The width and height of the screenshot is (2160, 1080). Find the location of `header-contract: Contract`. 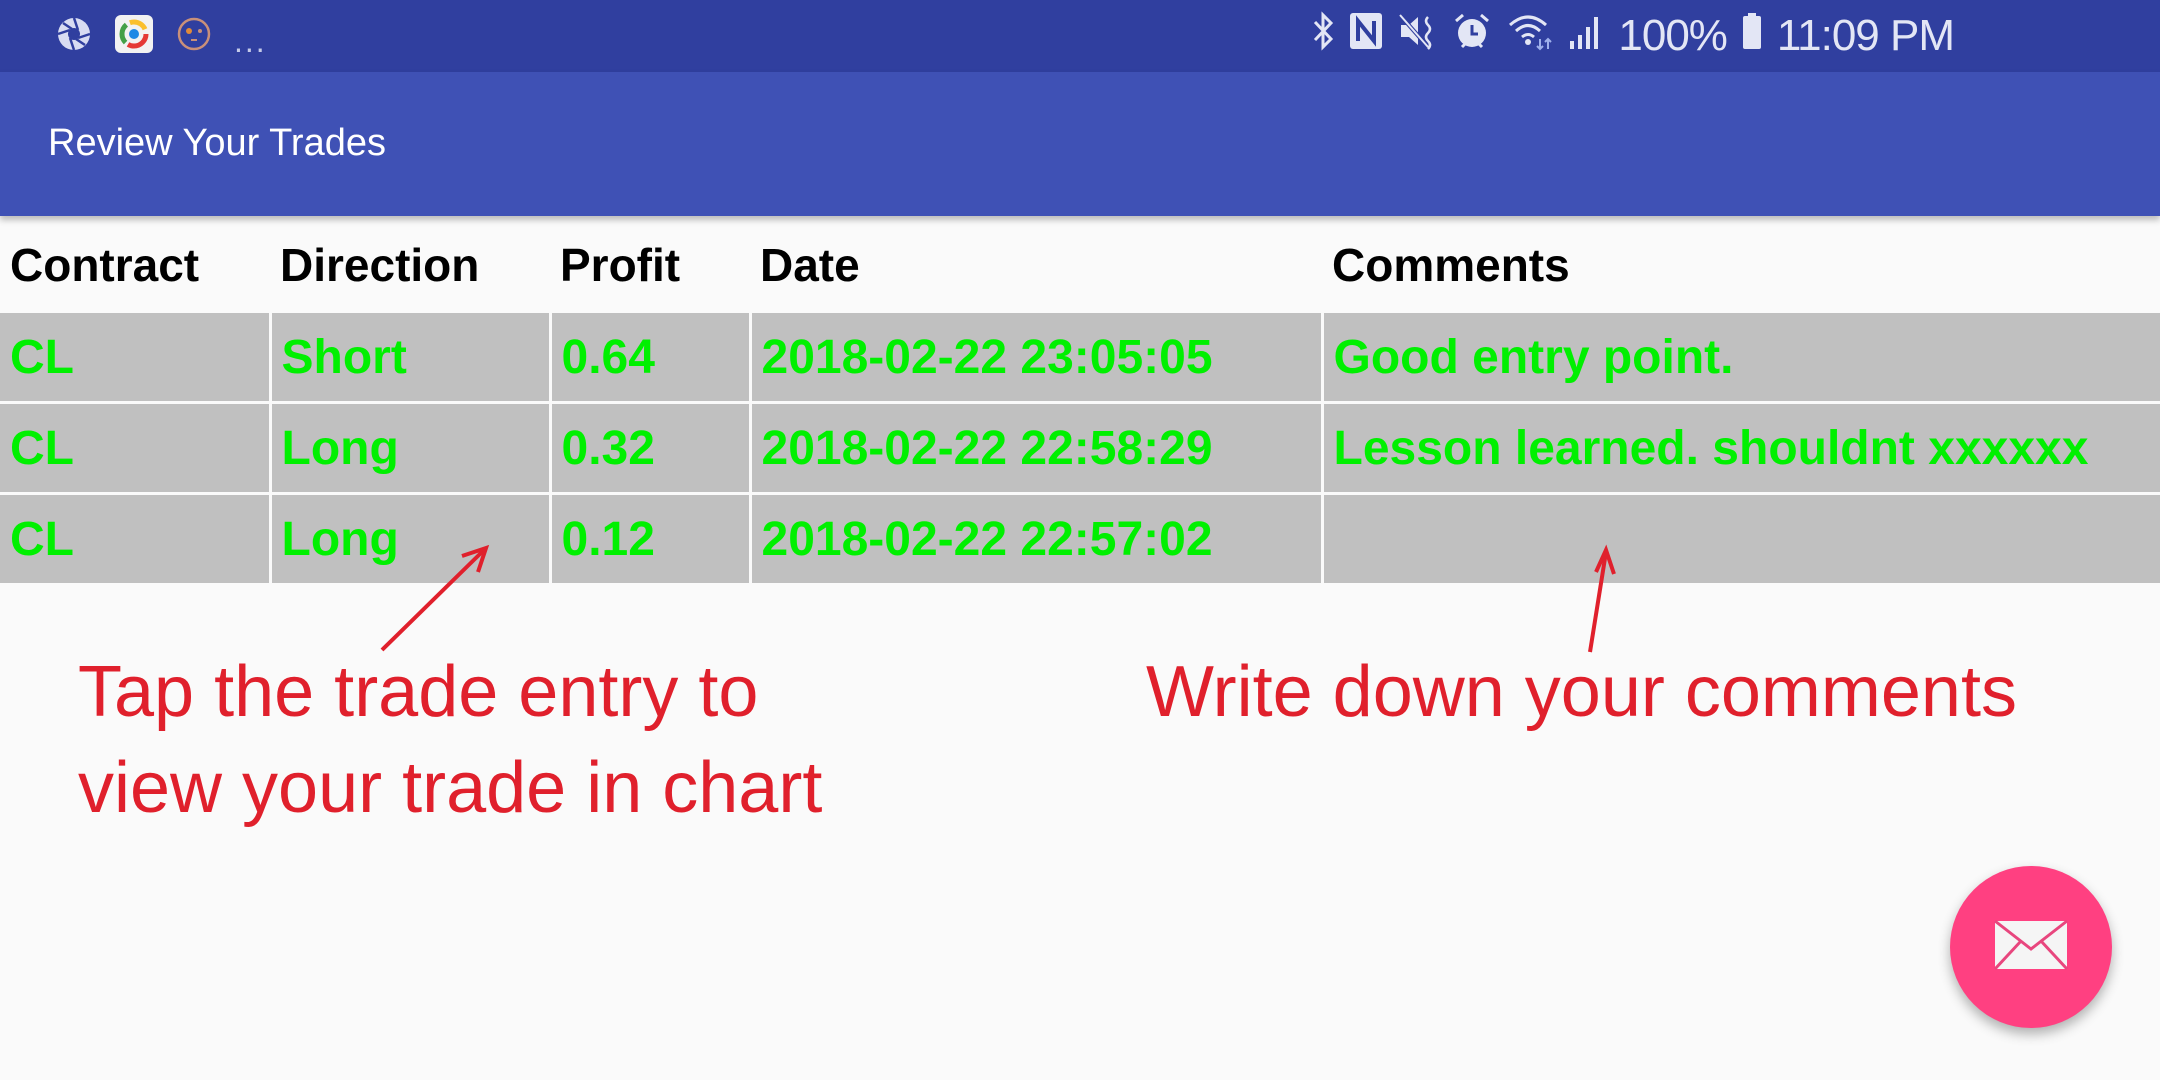

header-contract: Contract is located at coordinates (105, 265).